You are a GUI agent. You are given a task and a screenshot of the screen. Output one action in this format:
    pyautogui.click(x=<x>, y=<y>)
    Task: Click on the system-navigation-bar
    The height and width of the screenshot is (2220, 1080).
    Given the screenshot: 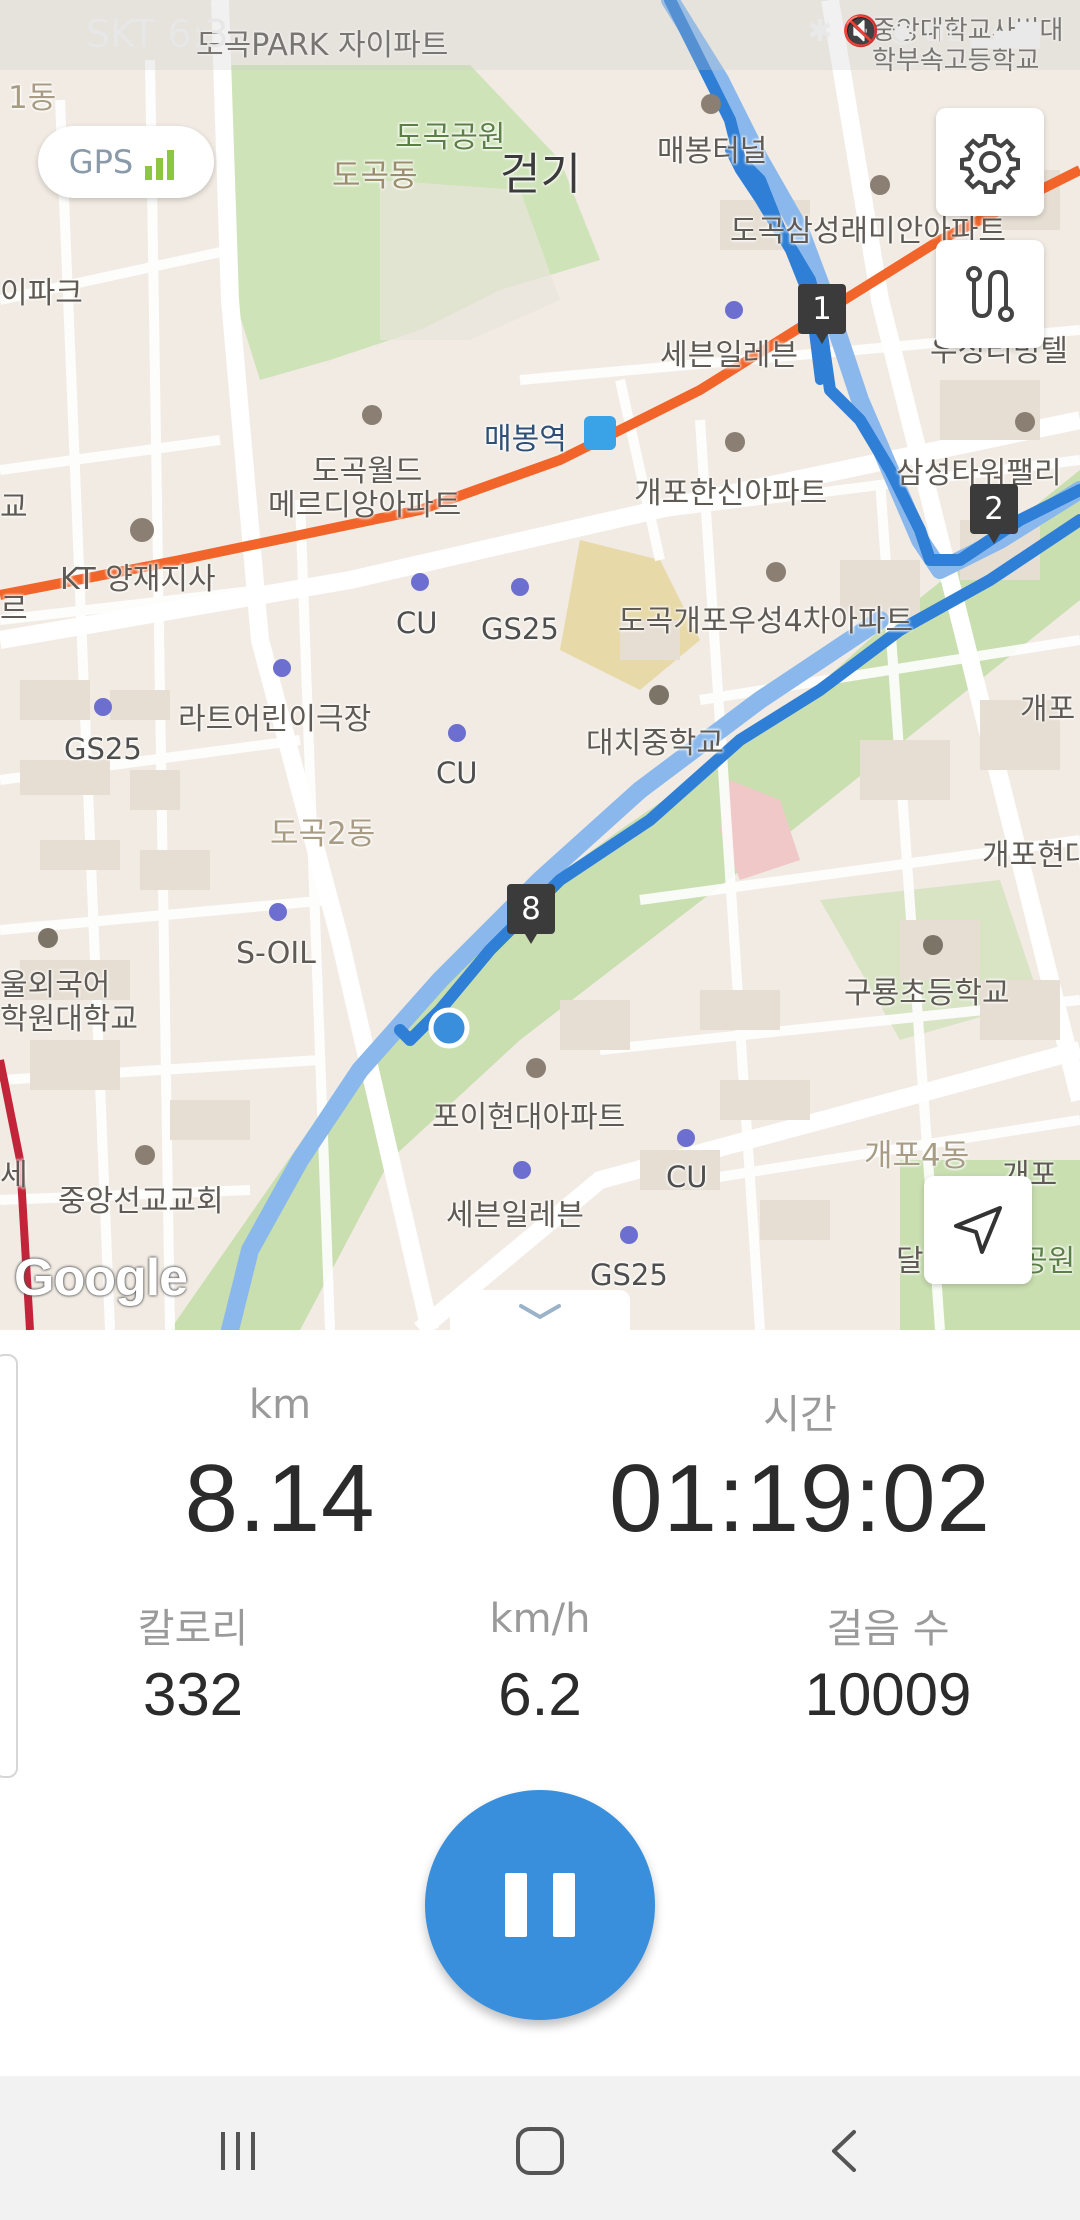 What is the action you would take?
    pyautogui.click(x=540, y=2148)
    